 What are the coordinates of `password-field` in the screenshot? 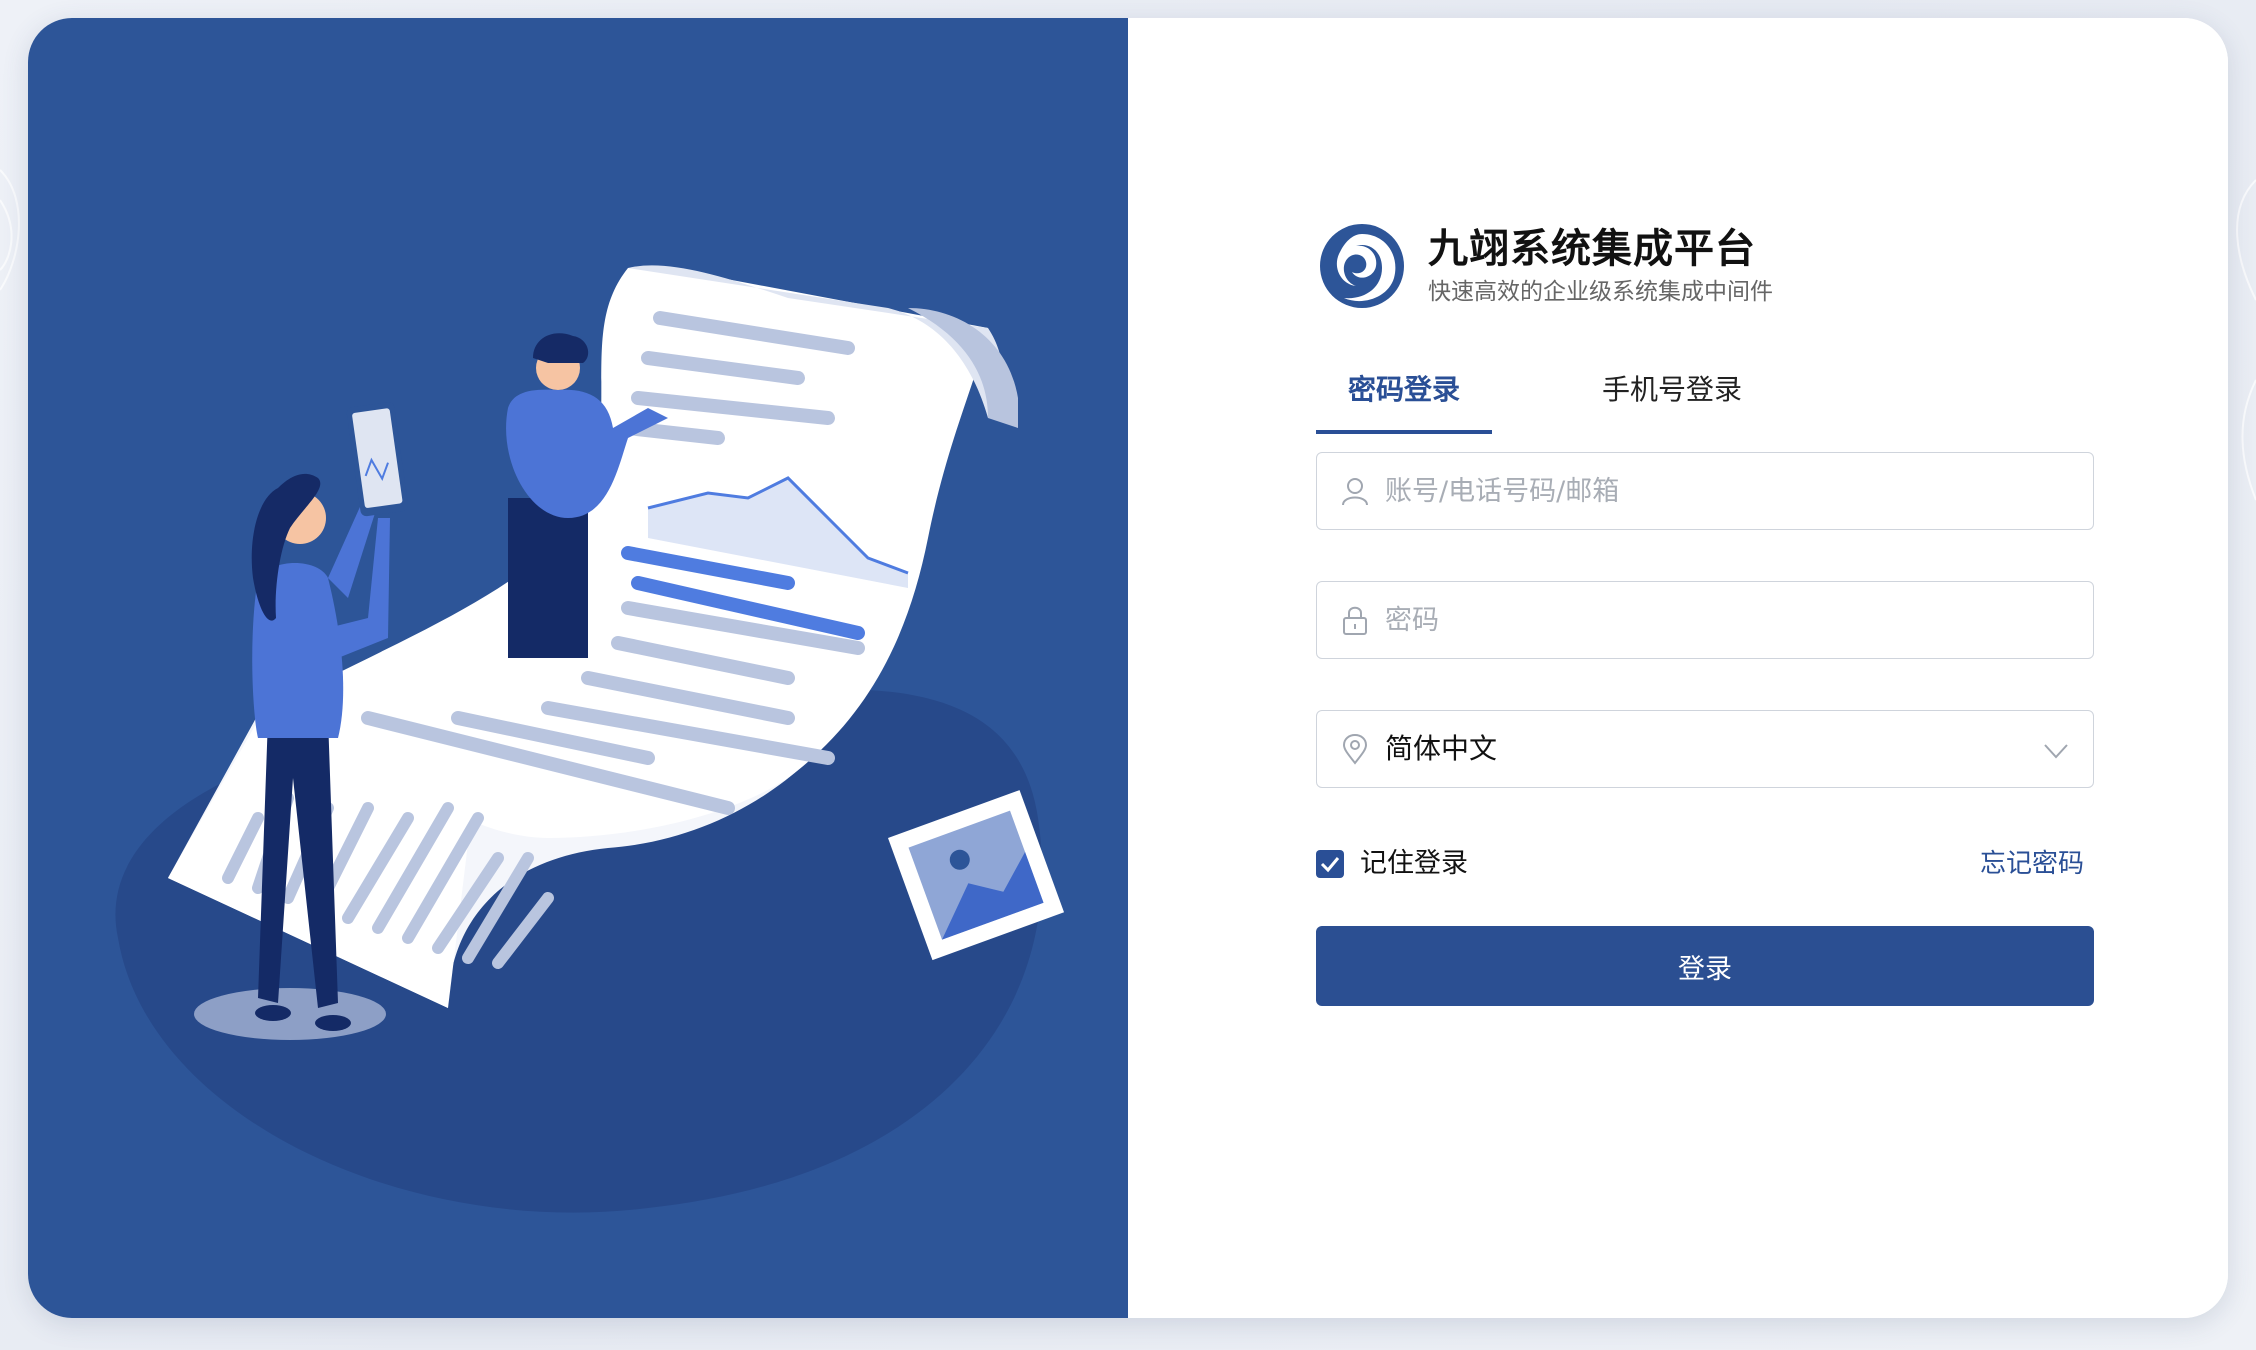 It's located at (1705, 620).